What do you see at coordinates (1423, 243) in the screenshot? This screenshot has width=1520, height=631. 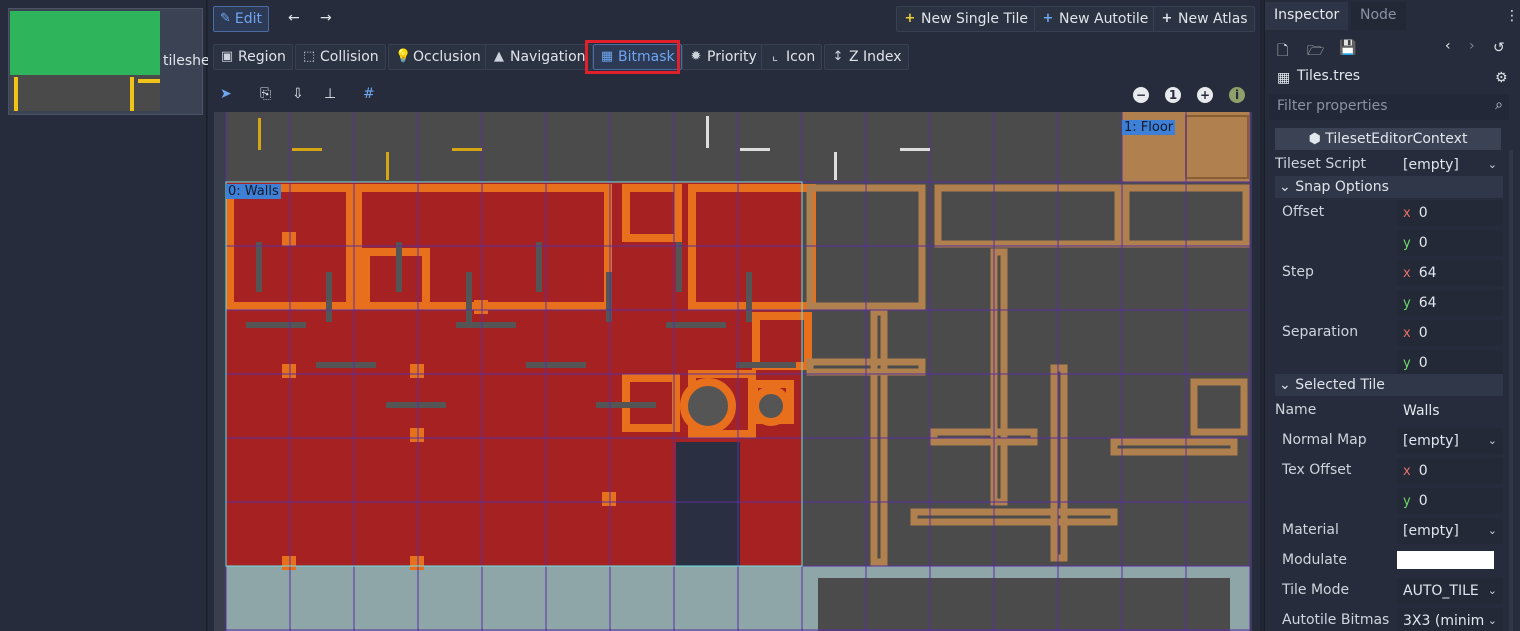 I see `offset-y-value: 0` at bounding box center [1423, 243].